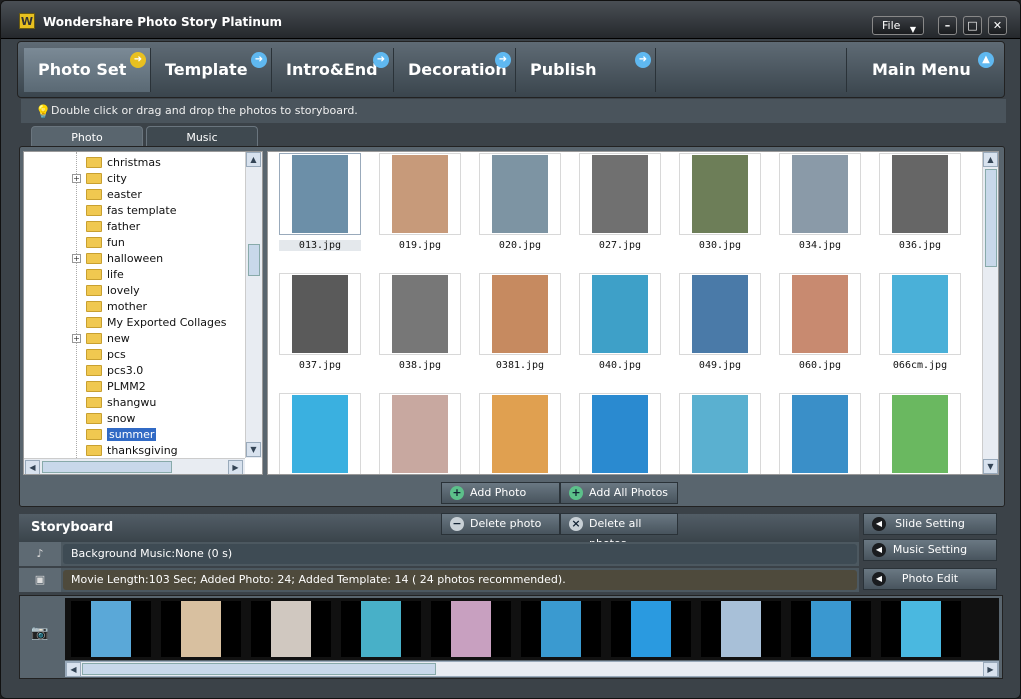  What do you see at coordinates (898, 25) in the screenshot?
I see `file-menu-button: File ▼` at bounding box center [898, 25].